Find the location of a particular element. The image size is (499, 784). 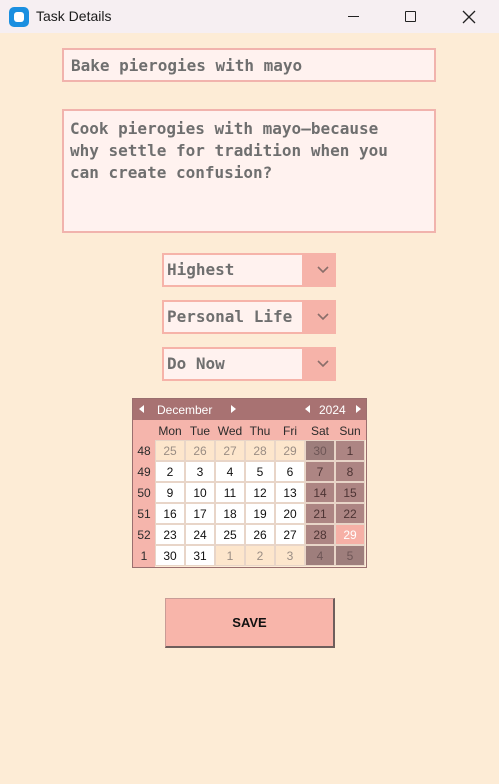

day-header: Fri is located at coordinates (290, 431).